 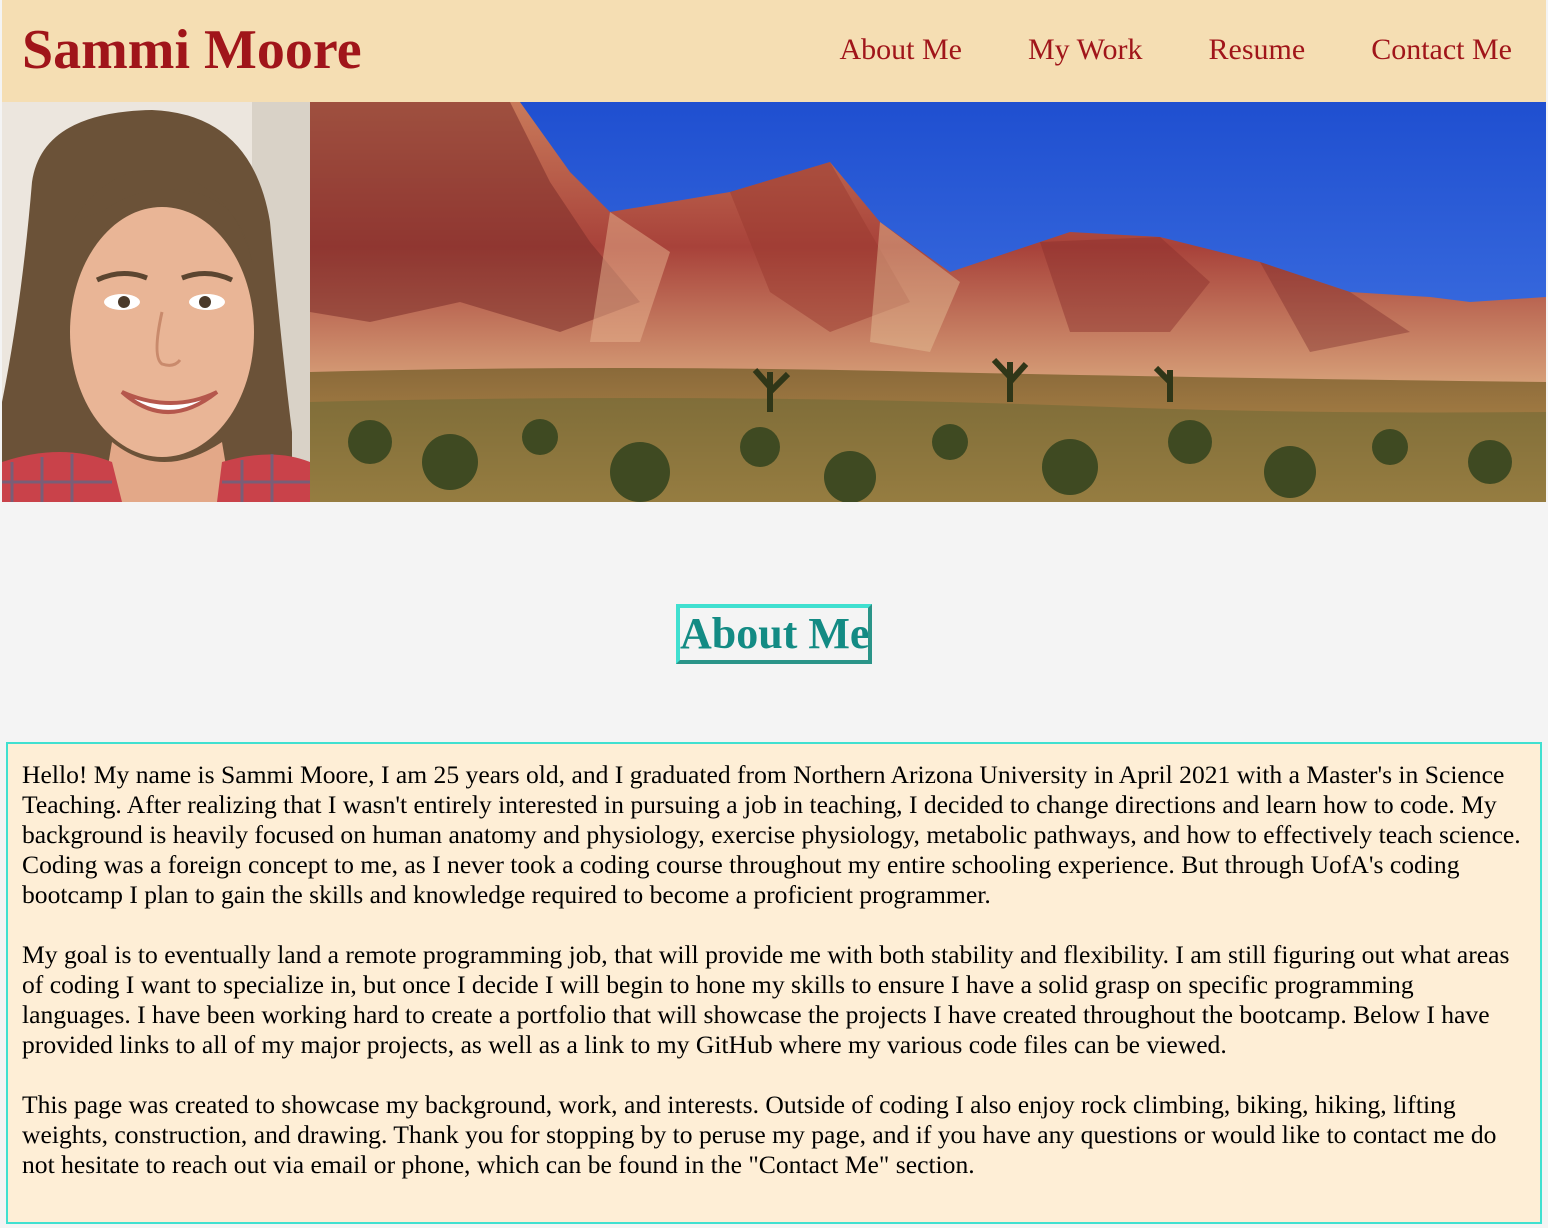 I want to click on nav-my-work: My Work, so click(x=1085, y=50).